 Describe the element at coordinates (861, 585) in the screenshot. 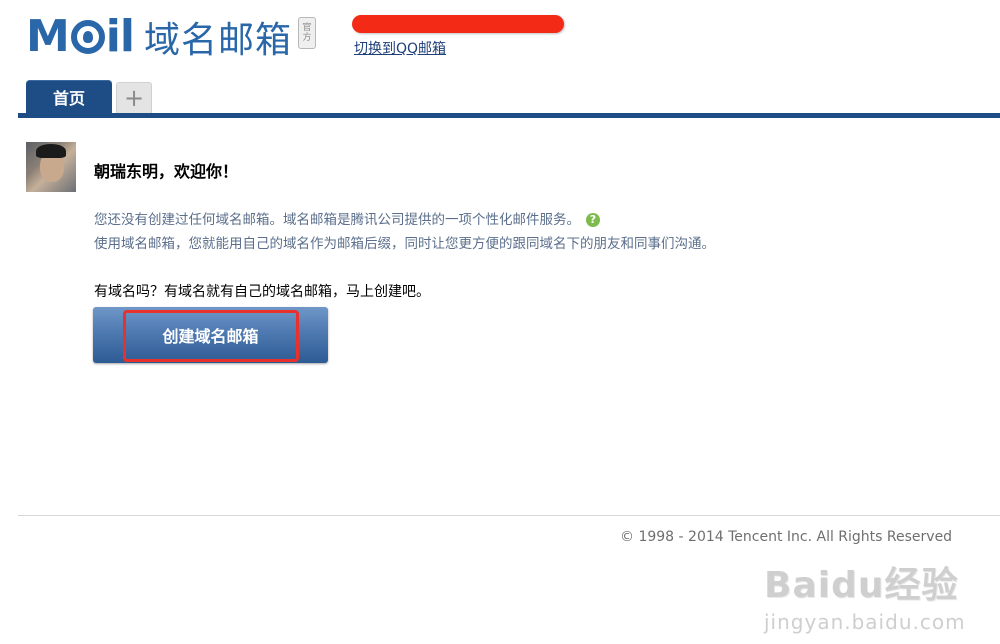

I see `watermark-logo-text: Baidu经验` at that location.